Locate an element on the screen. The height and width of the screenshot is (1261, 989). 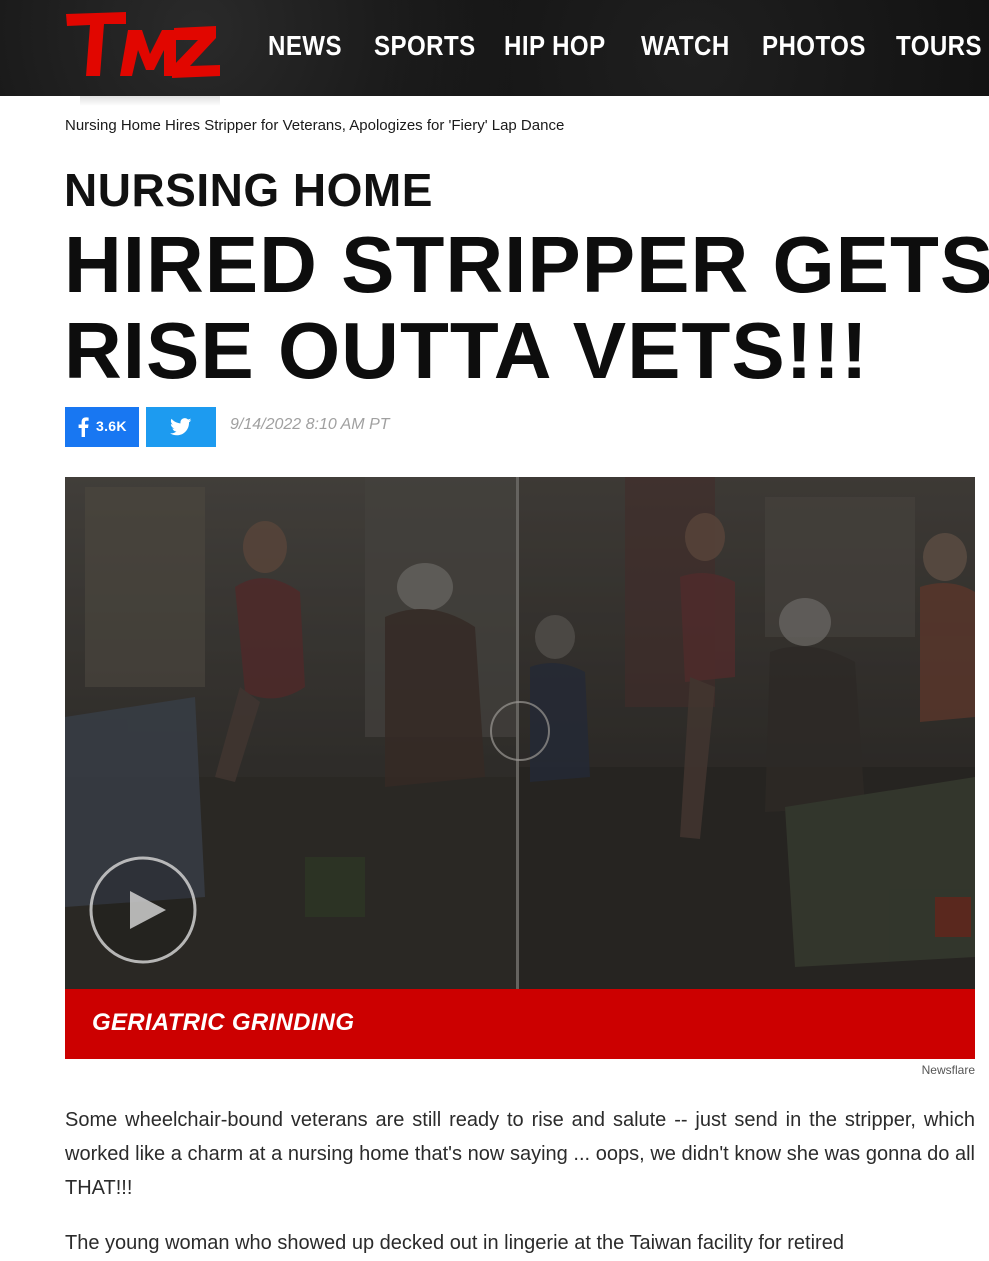
facebook-share-count: 3.6K is located at coordinates (111, 426).